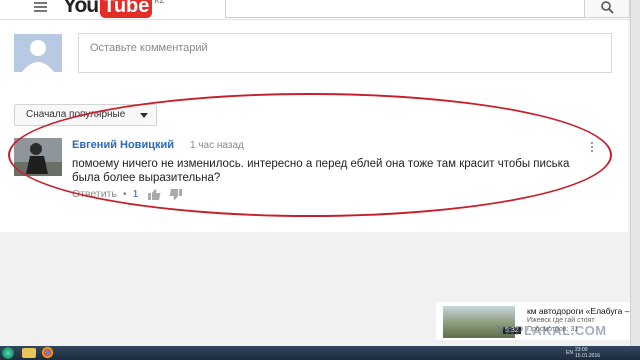 The height and width of the screenshot is (360, 640). I want to click on explorer-icon, so click(29, 353).